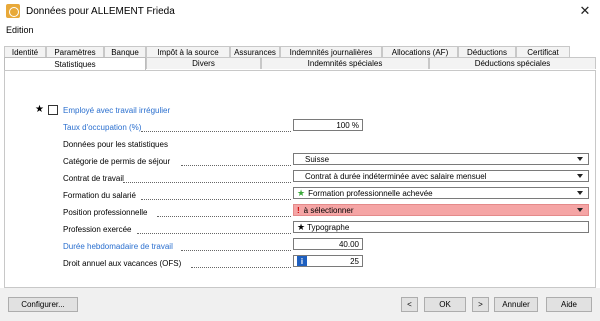 The width and height of the screenshot is (600, 321). Describe the element at coordinates (97, 229) in the screenshot. I see `profession-label: Profession exercée` at that location.